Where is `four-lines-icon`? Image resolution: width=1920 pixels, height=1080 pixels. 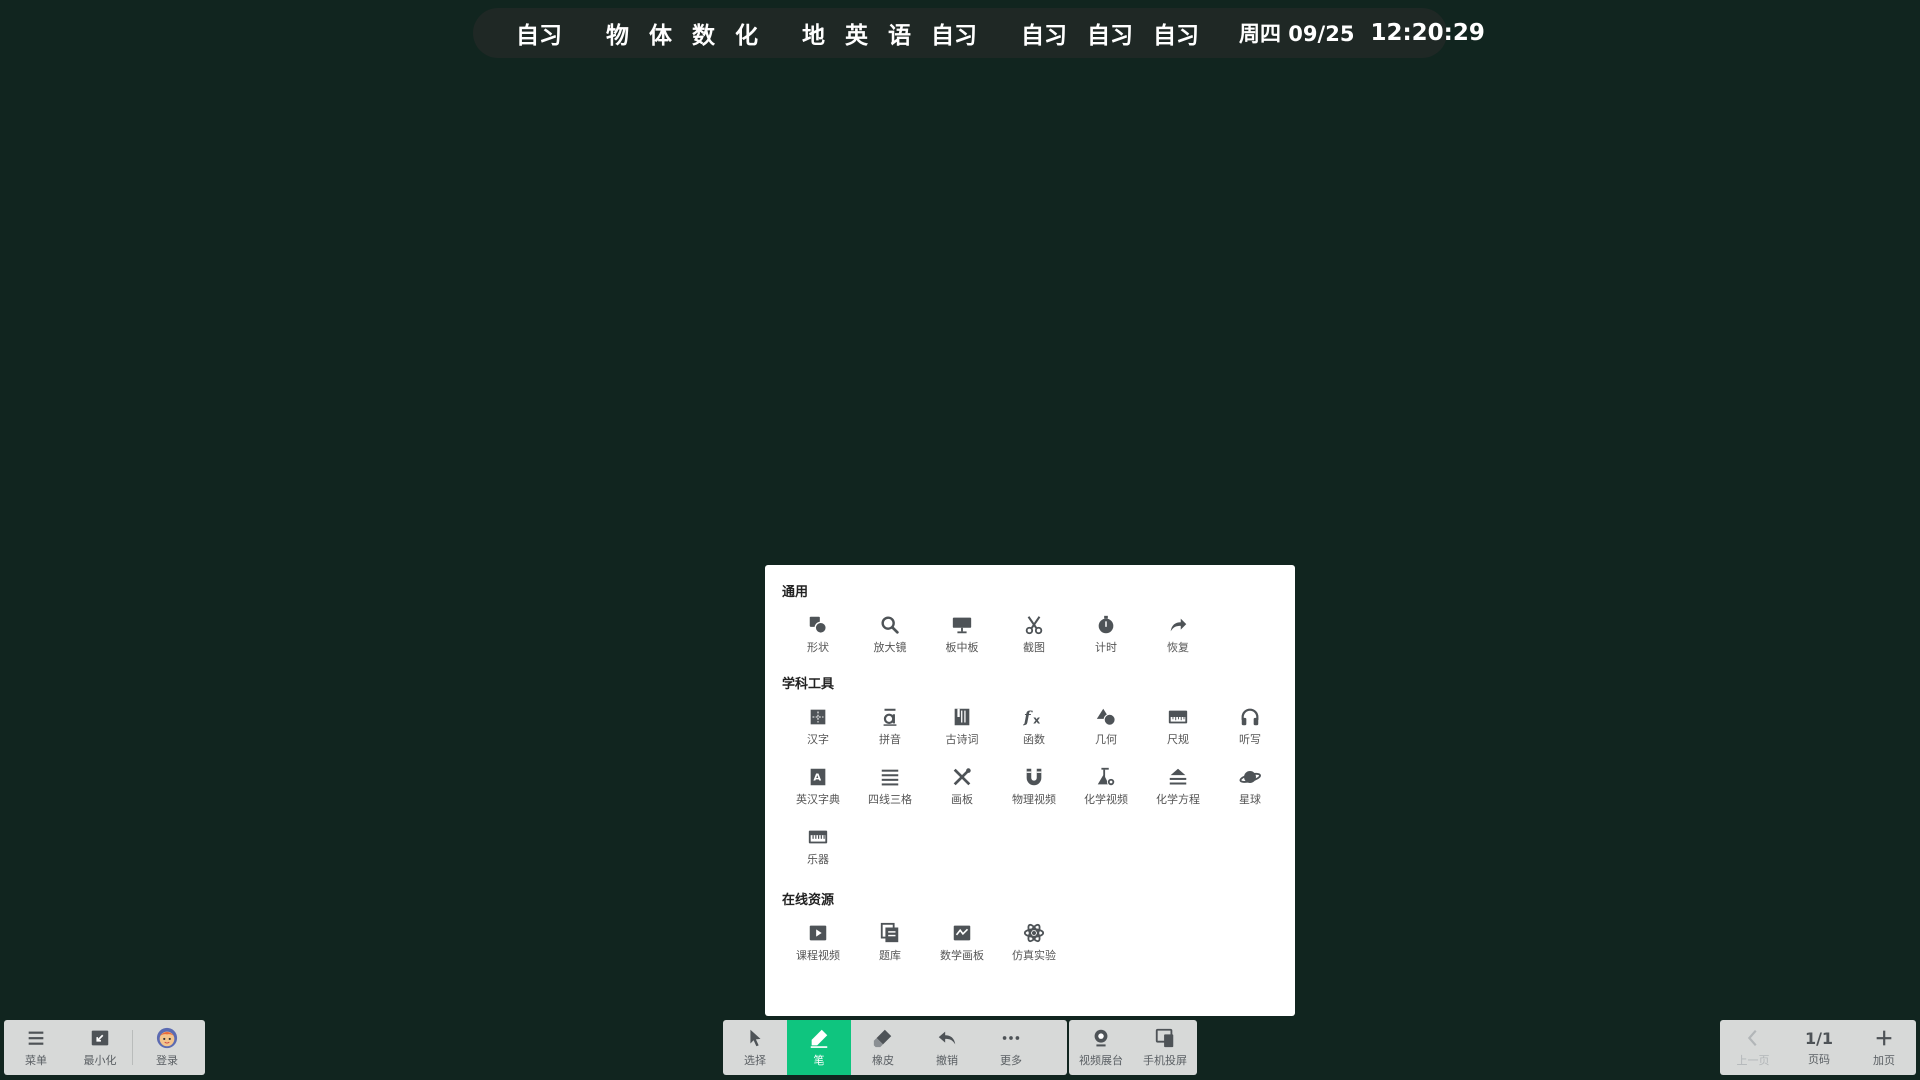
four-lines-icon is located at coordinates (890, 777).